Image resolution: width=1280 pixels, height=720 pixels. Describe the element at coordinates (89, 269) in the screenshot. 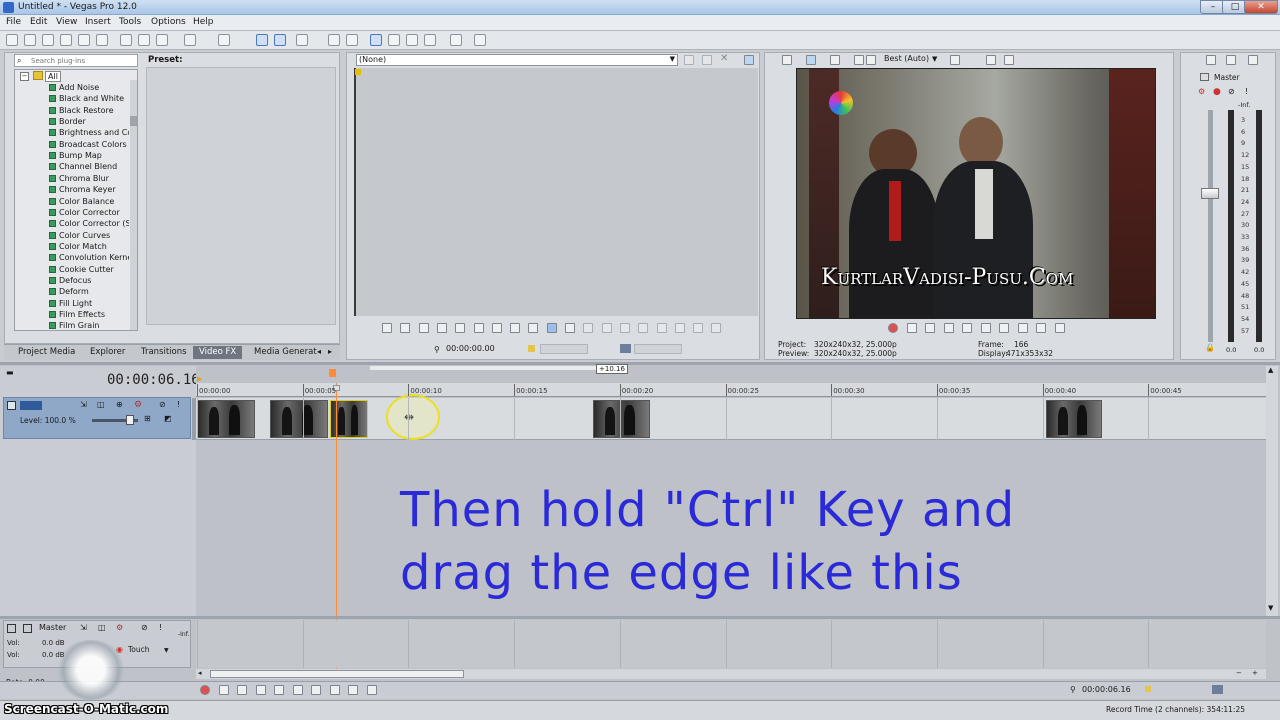

I see `plugin-item: Cookie Cutter` at that location.